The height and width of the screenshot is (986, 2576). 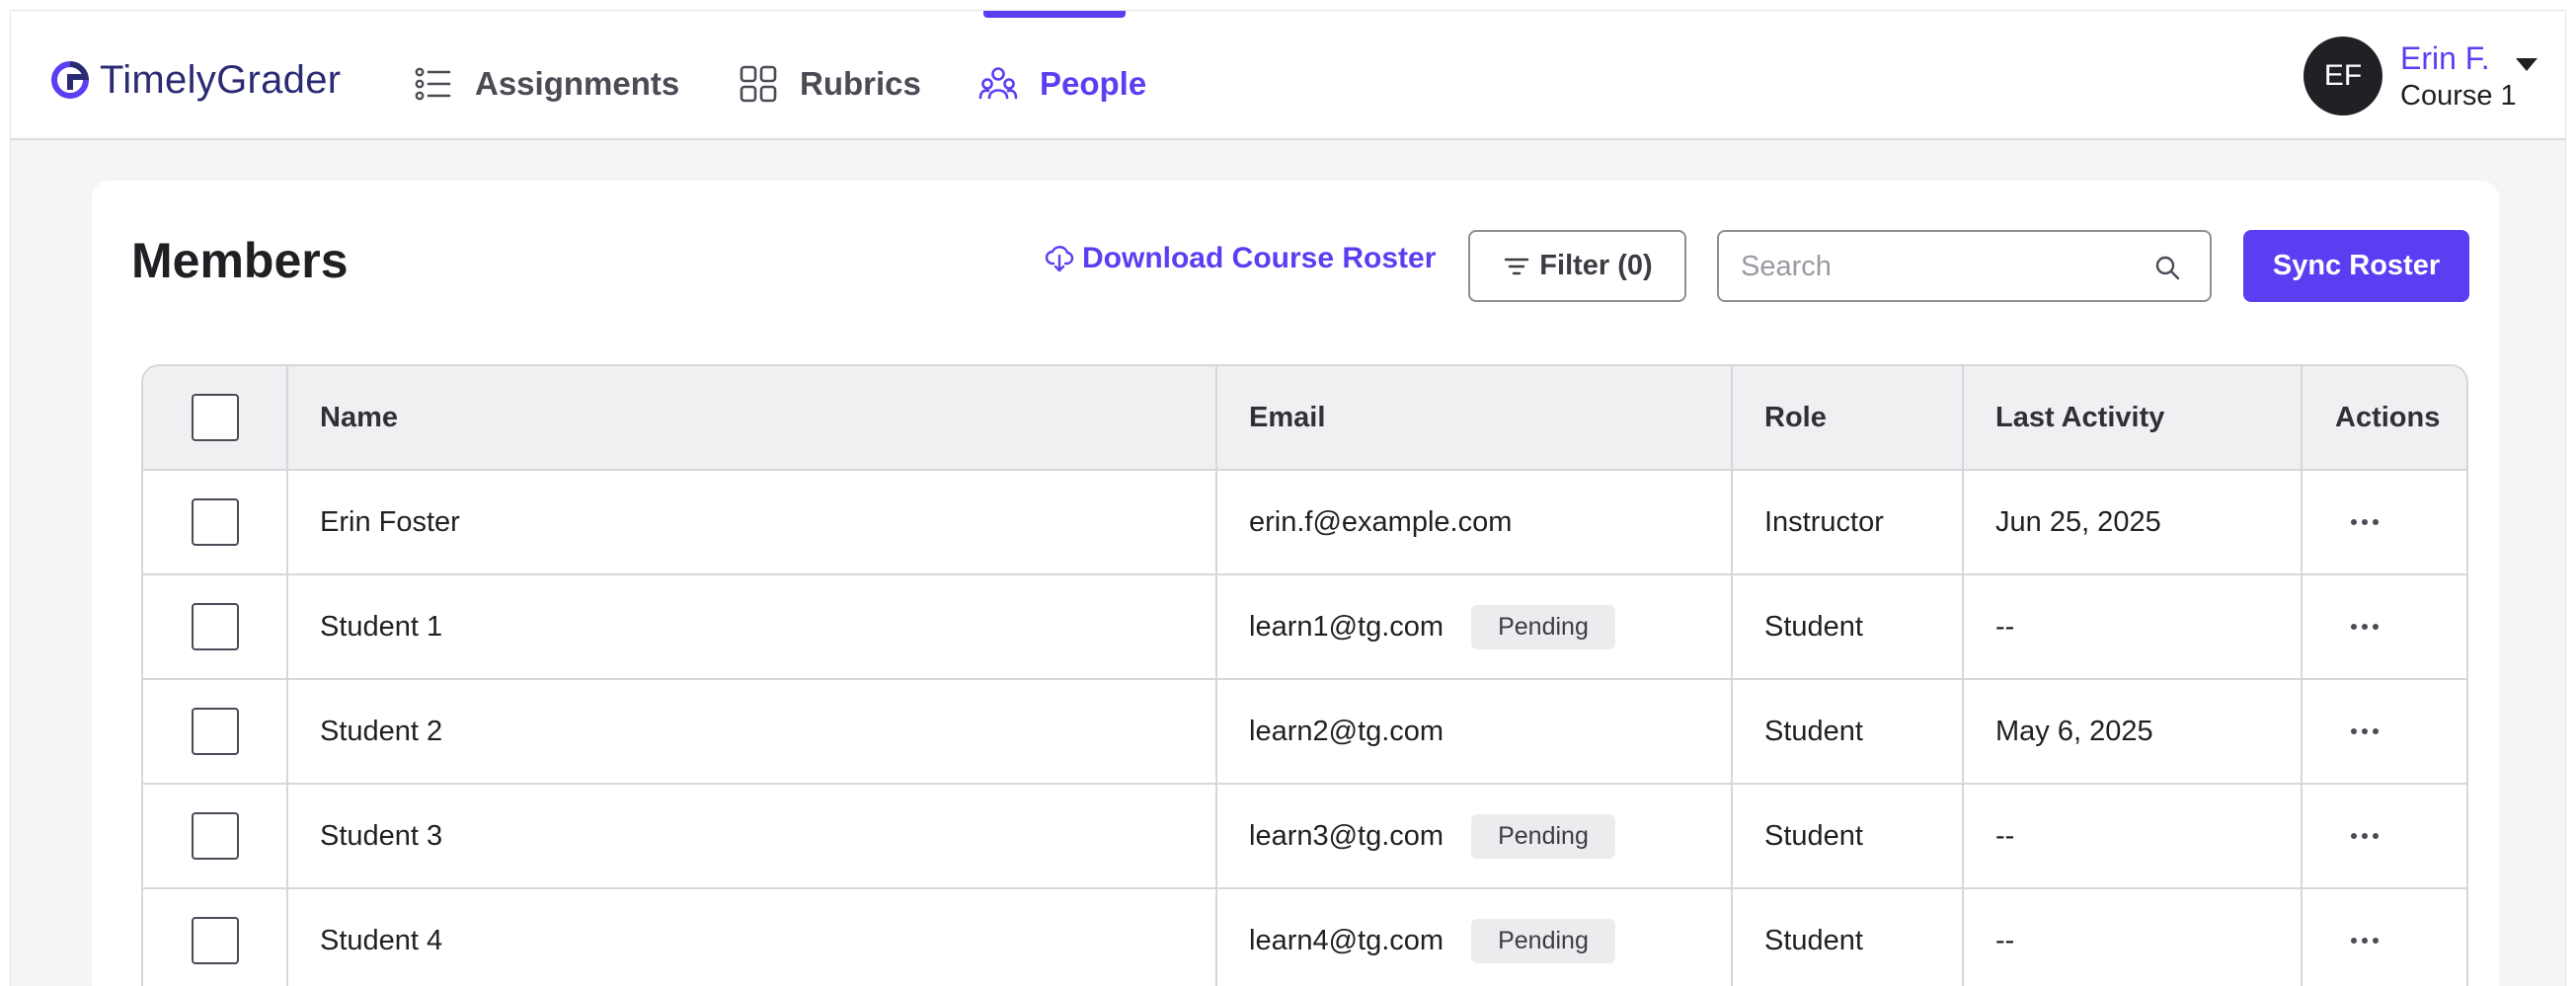 What do you see at coordinates (1473, 731) in the screenshot?
I see `member-email-cell: learn2@tg.com` at bounding box center [1473, 731].